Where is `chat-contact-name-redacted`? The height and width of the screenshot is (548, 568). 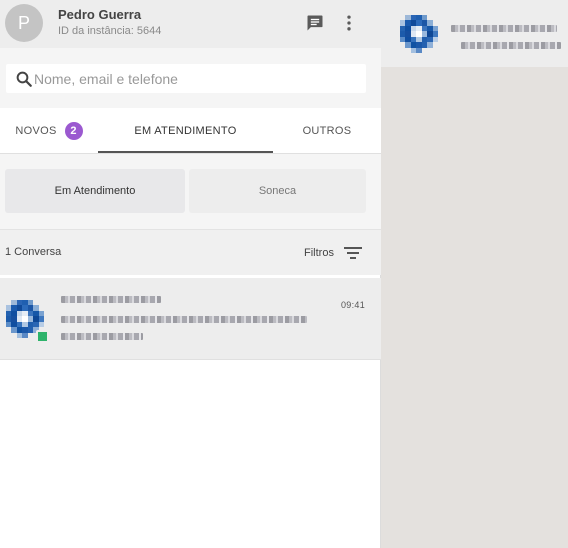
chat-contact-name-redacted is located at coordinates (504, 28).